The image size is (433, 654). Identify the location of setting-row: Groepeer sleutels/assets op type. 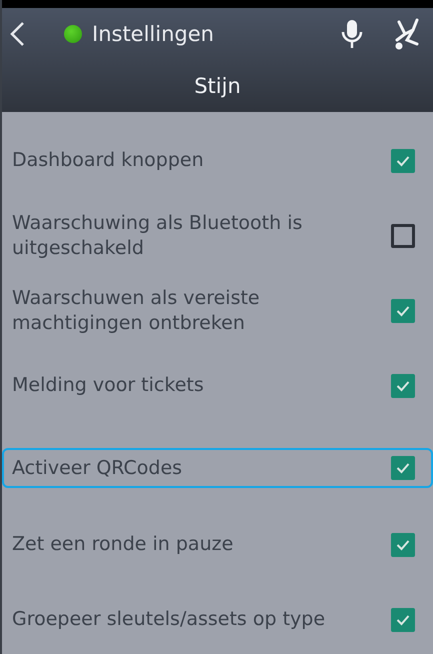
(217, 618).